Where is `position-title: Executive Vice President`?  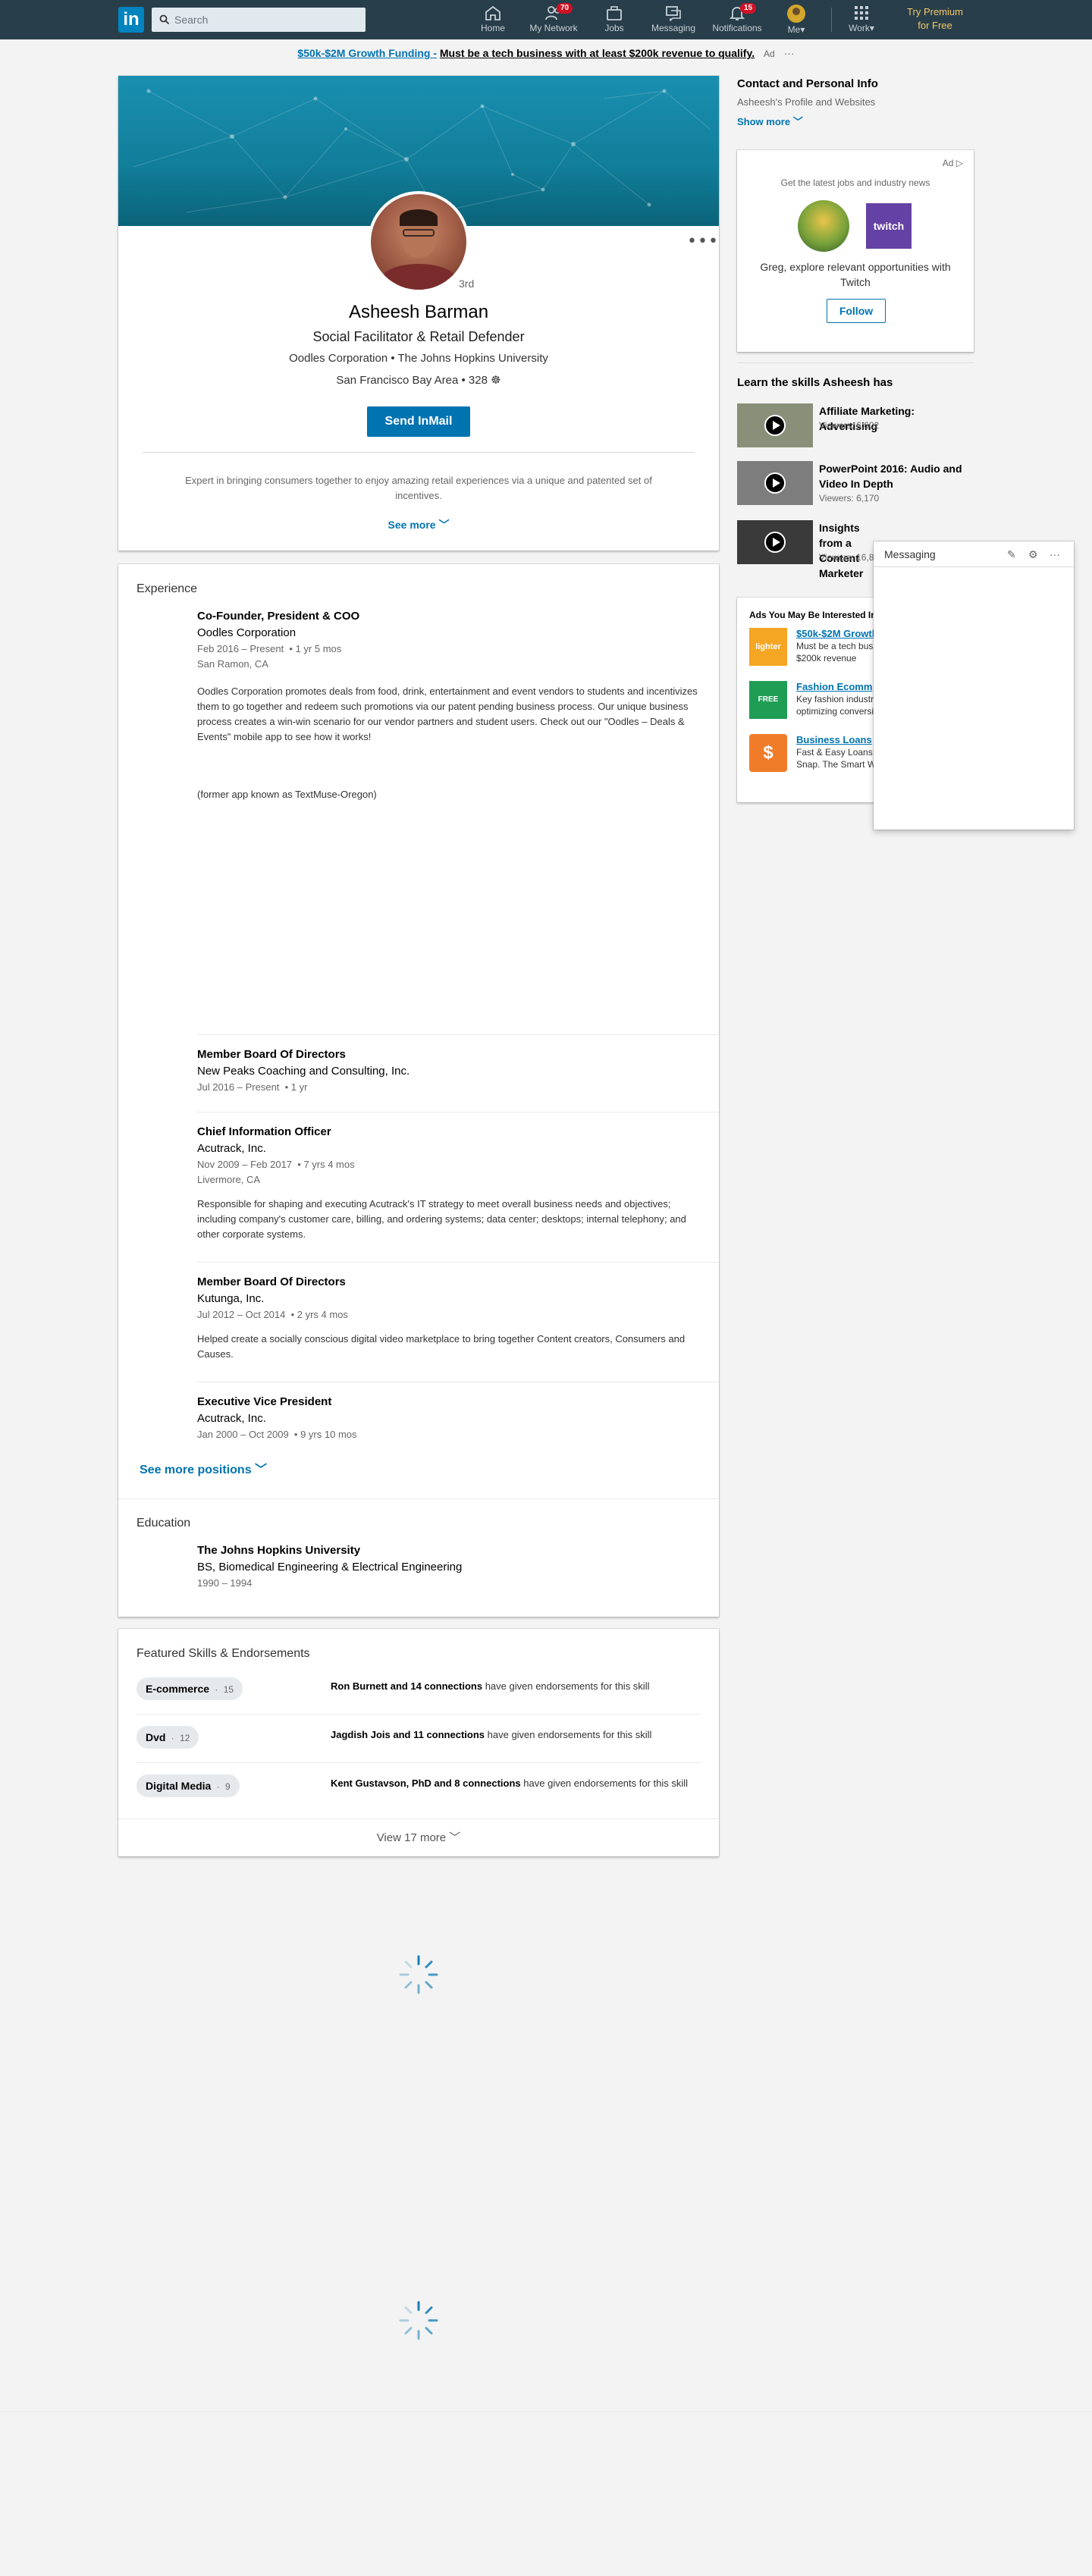 position-title: Executive Vice President is located at coordinates (264, 1401).